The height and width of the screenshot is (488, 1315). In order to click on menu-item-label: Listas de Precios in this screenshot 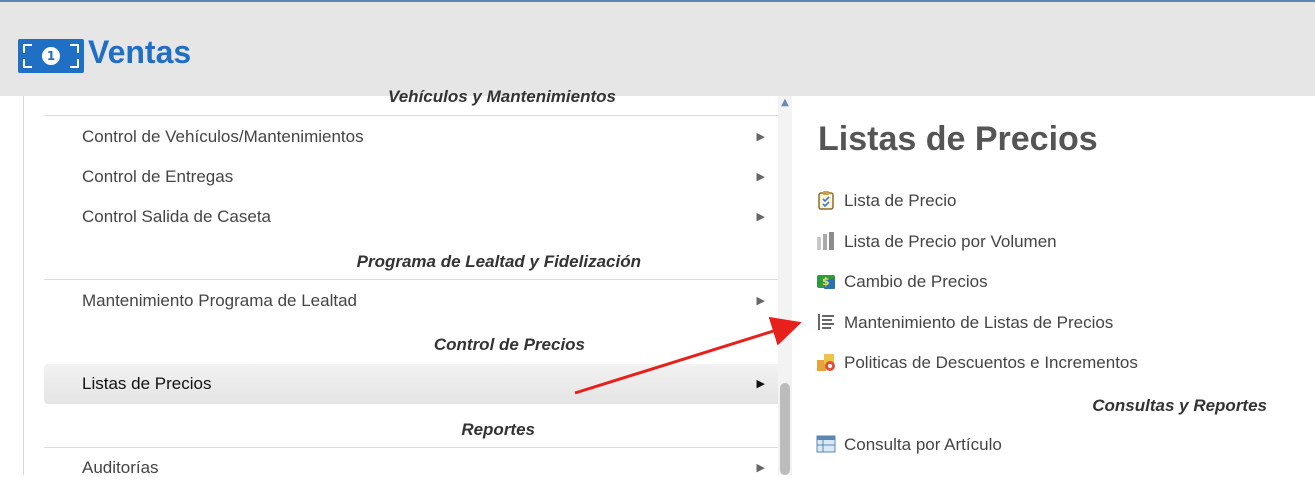, I will do `click(147, 383)`.